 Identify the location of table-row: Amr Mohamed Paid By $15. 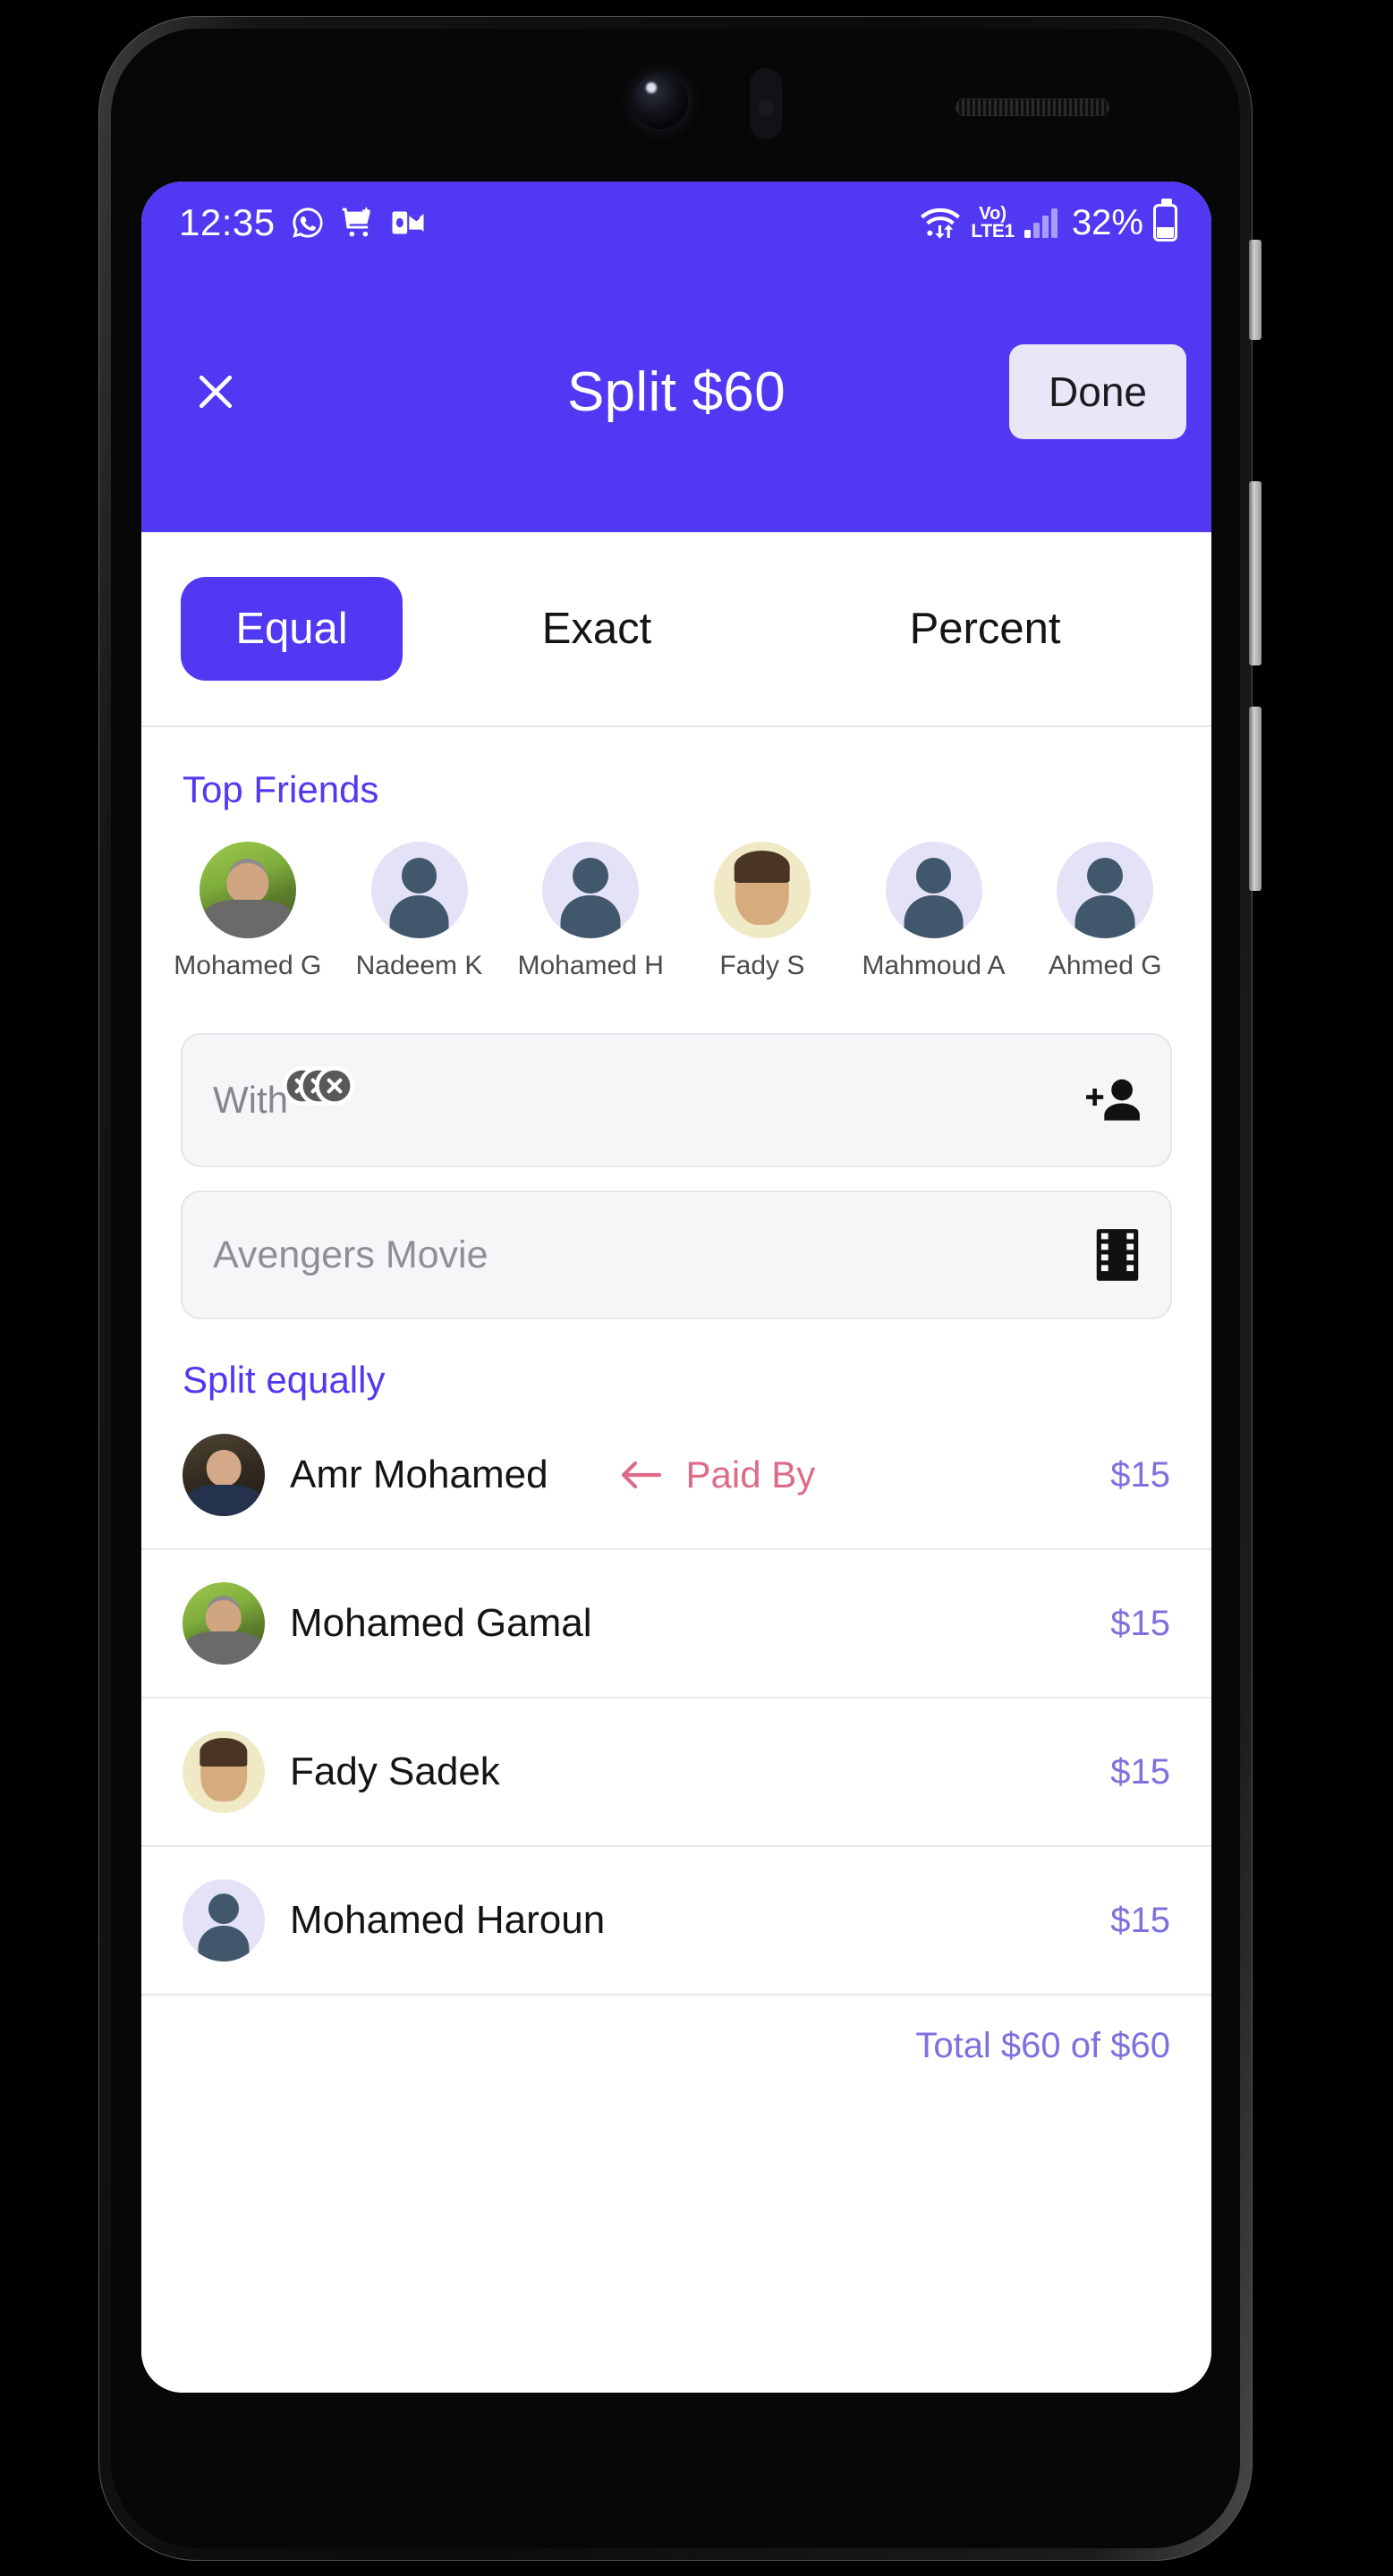
(676, 1476).